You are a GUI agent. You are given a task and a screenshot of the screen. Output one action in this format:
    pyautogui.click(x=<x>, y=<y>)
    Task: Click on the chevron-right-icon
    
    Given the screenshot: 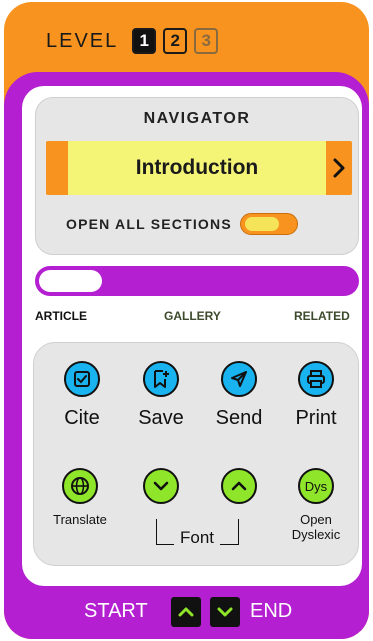 What is the action you would take?
    pyautogui.click(x=339, y=168)
    